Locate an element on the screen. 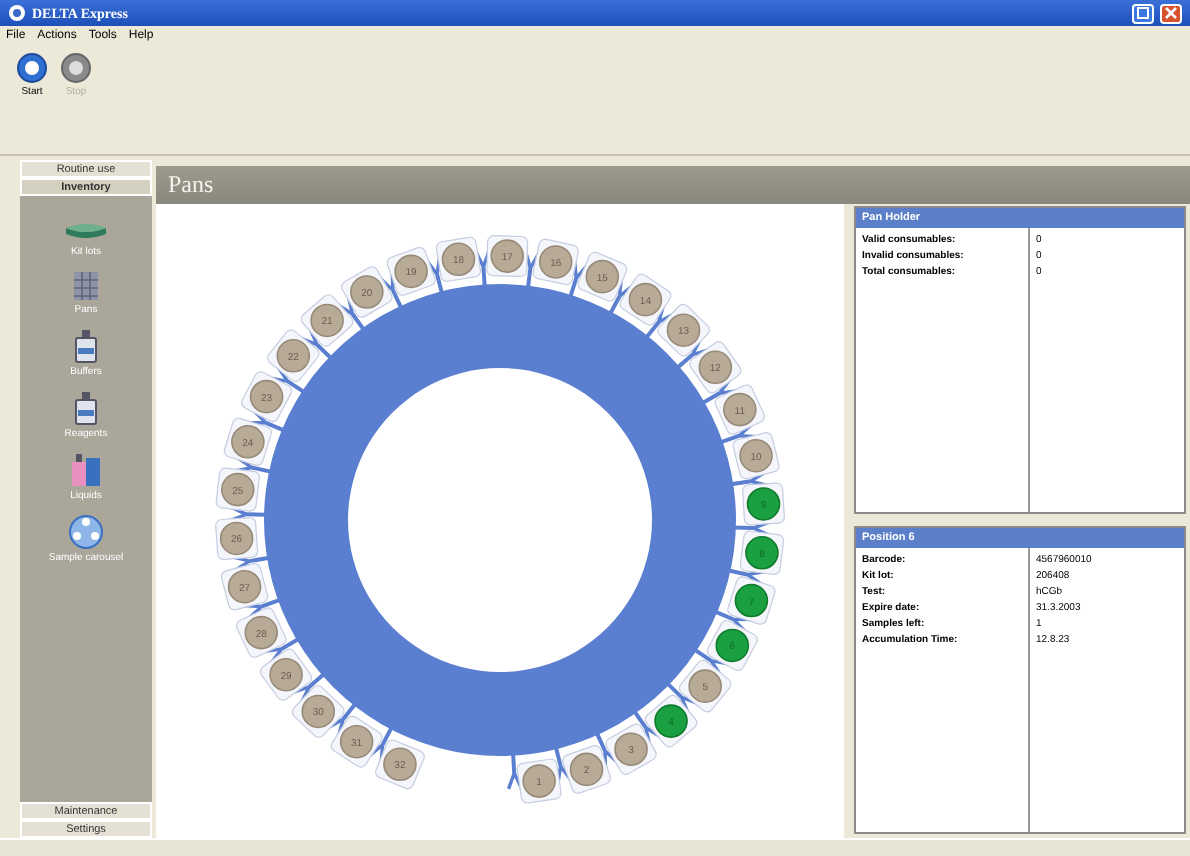 The image size is (1190, 856). close-icon is located at coordinates (1171, 13).